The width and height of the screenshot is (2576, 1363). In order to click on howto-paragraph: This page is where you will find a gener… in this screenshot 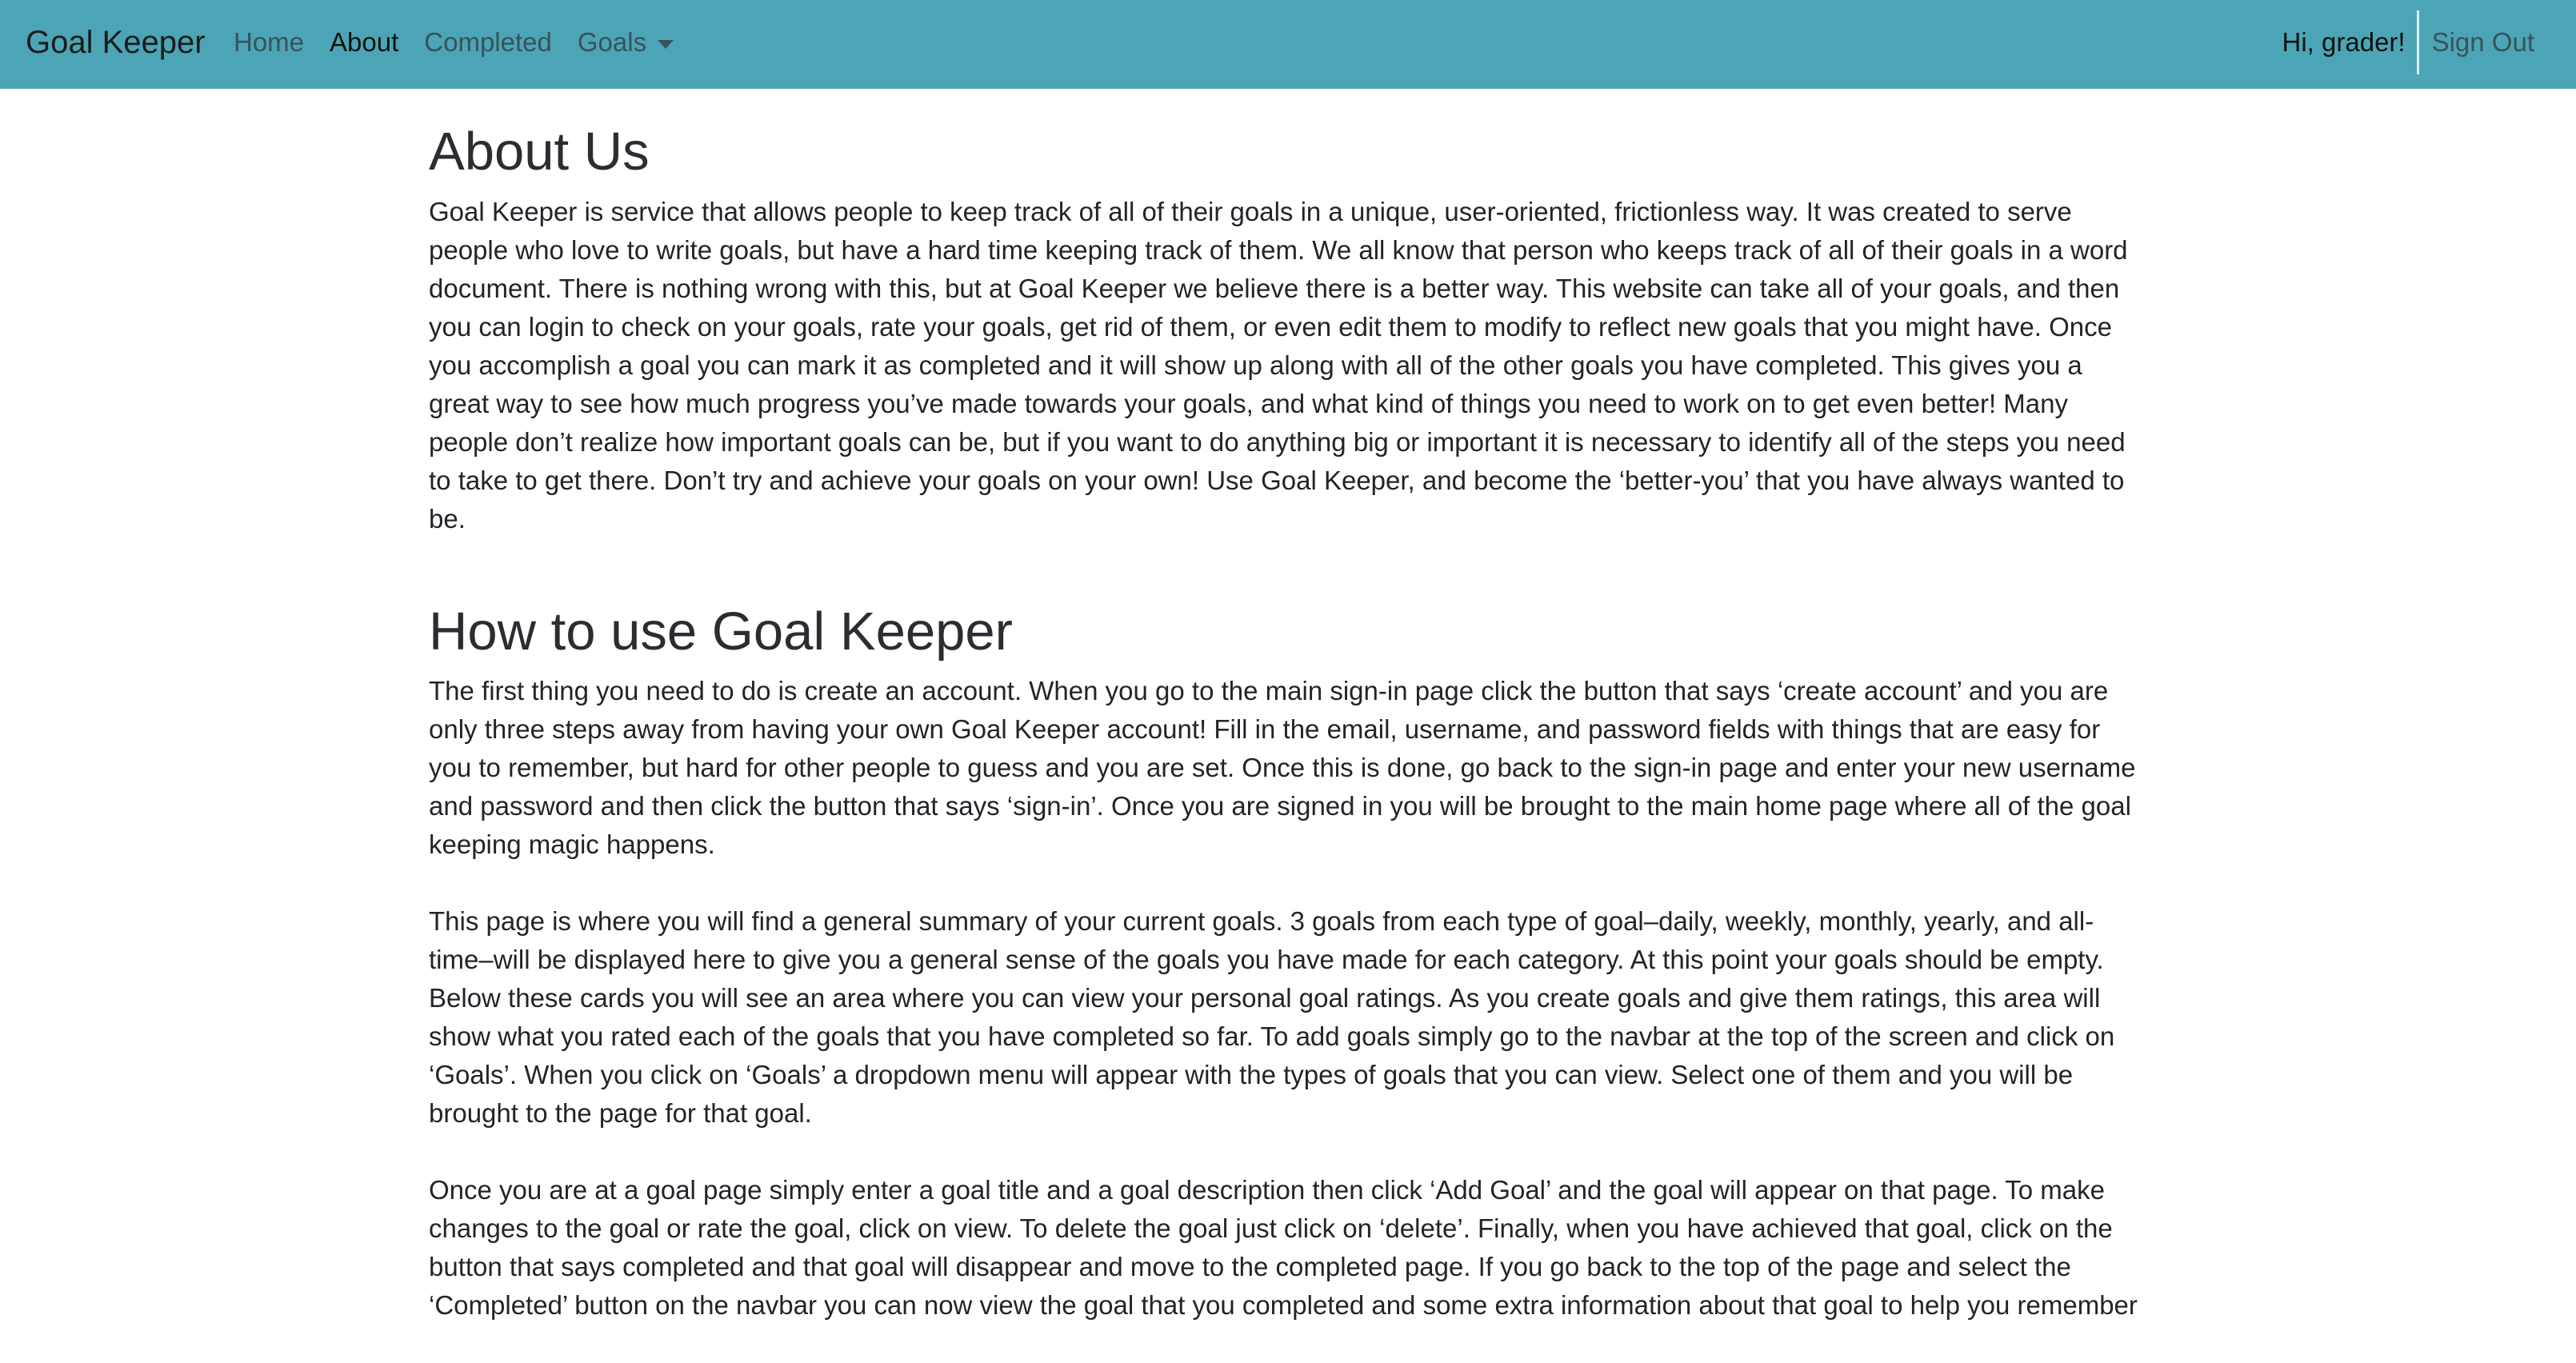, I will do `click(1272, 1017)`.